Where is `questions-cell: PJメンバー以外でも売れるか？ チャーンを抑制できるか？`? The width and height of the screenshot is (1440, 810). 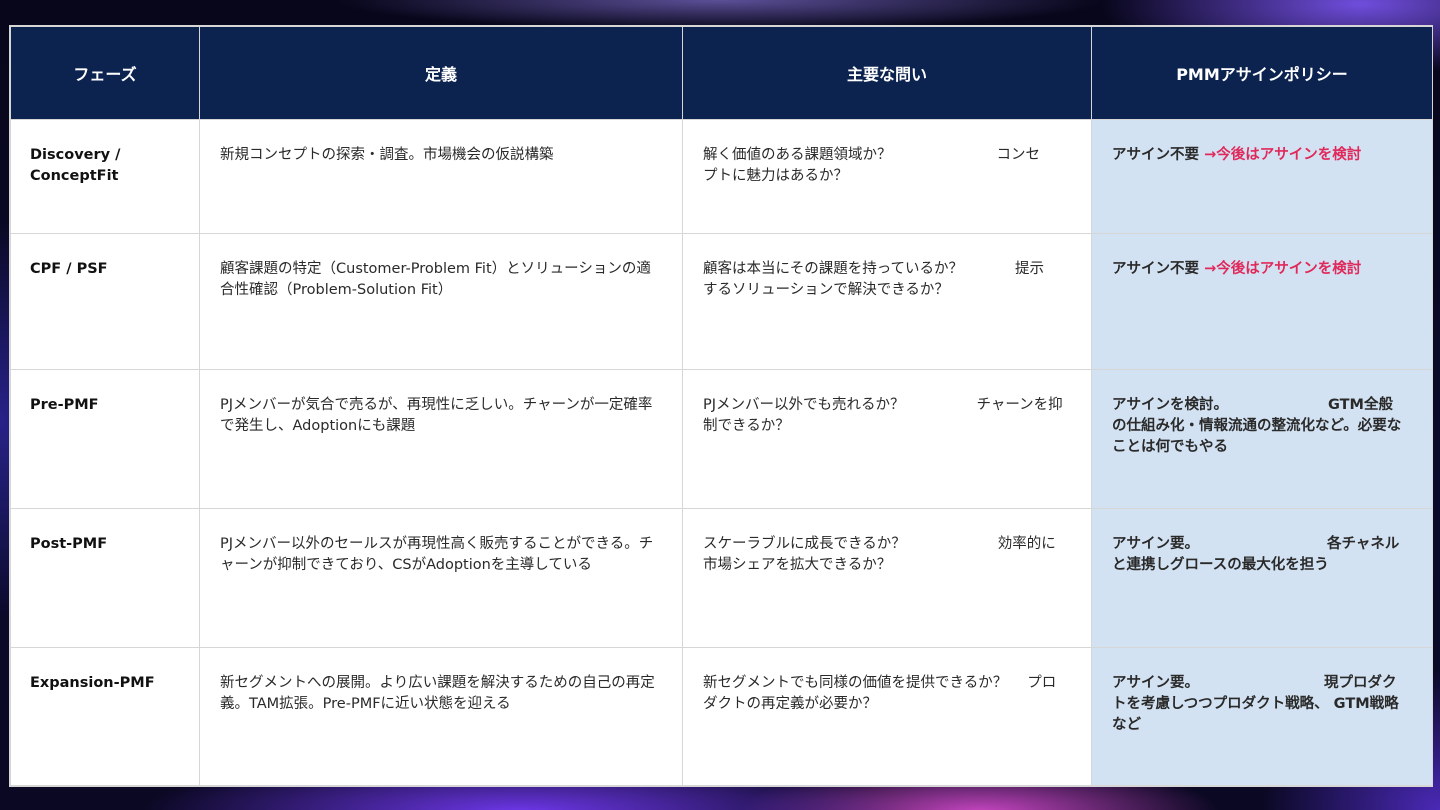 questions-cell: PJメンバー以外でも売れるか？ チャーンを抑制できるか？ is located at coordinates (887, 439).